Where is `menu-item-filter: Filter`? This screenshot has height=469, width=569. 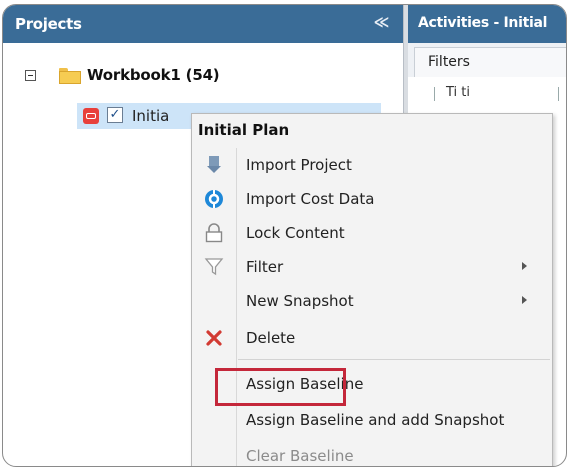
menu-item-filter: Filter is located at coordinates (371, 266).